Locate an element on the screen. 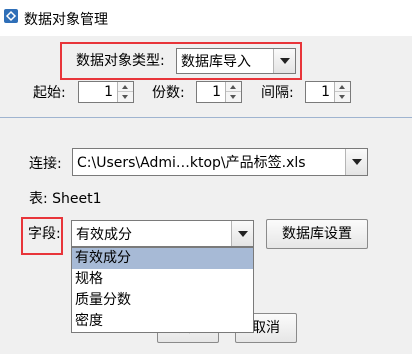 The height and width of the screenshot is (354, 412). start-label: 起始: is located at coordinates (49, 93).